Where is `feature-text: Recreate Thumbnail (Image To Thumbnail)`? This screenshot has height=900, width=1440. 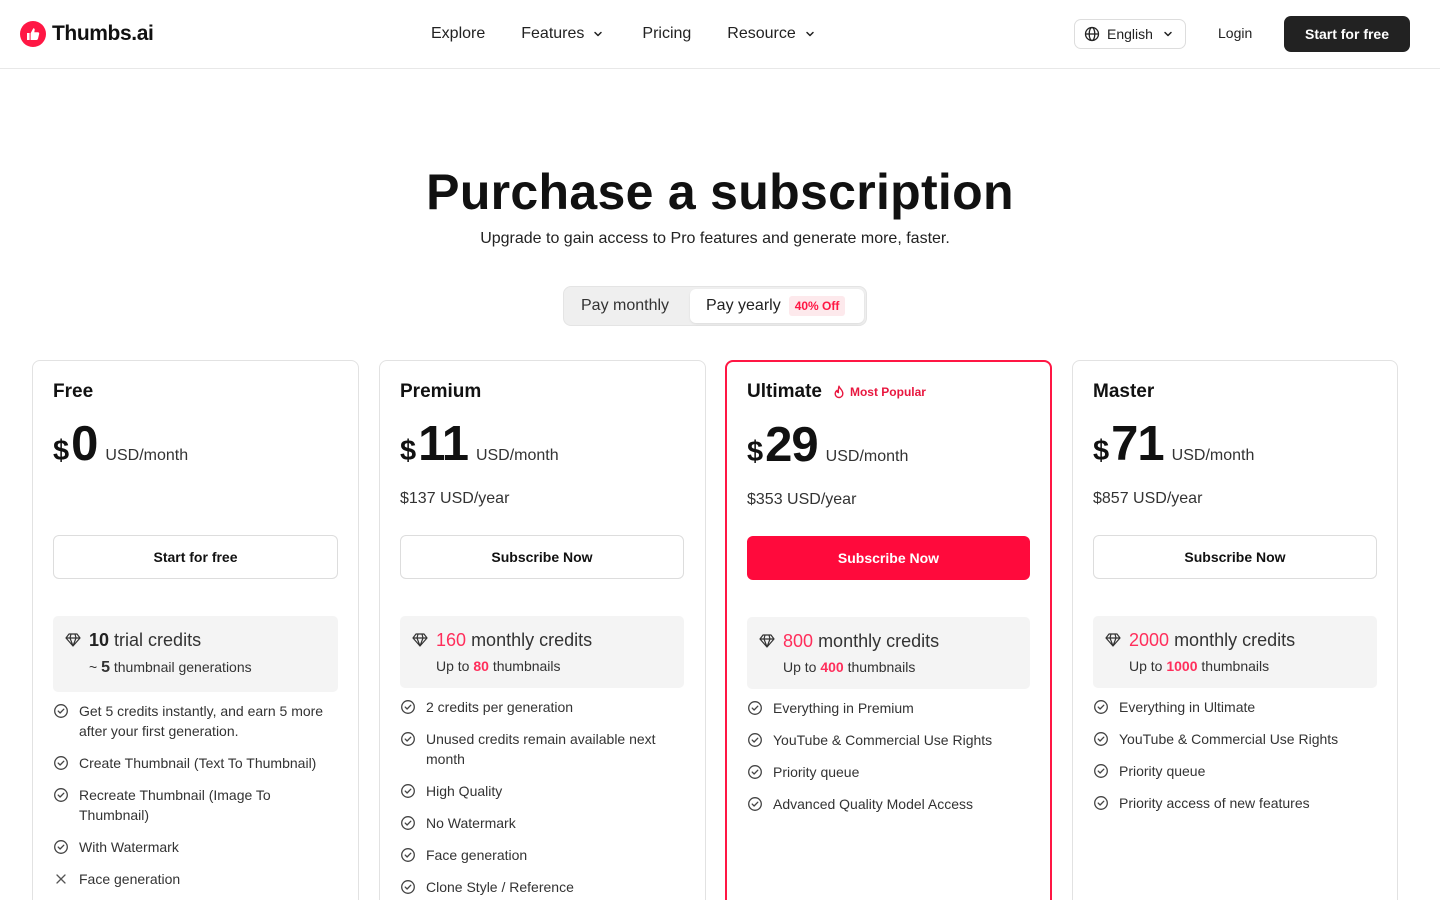 feature-text: Recreate Thumbnail (Image To Thumbnail) is located at coordinates (175, 805).